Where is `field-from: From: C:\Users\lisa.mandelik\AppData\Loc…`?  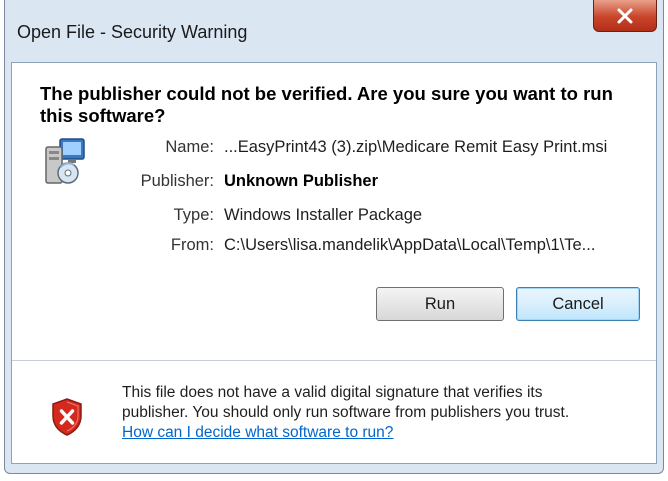
field-from: From: C:\Users\lisa.mandelik\AppData\Loc… is located at coordinates (349, 245).